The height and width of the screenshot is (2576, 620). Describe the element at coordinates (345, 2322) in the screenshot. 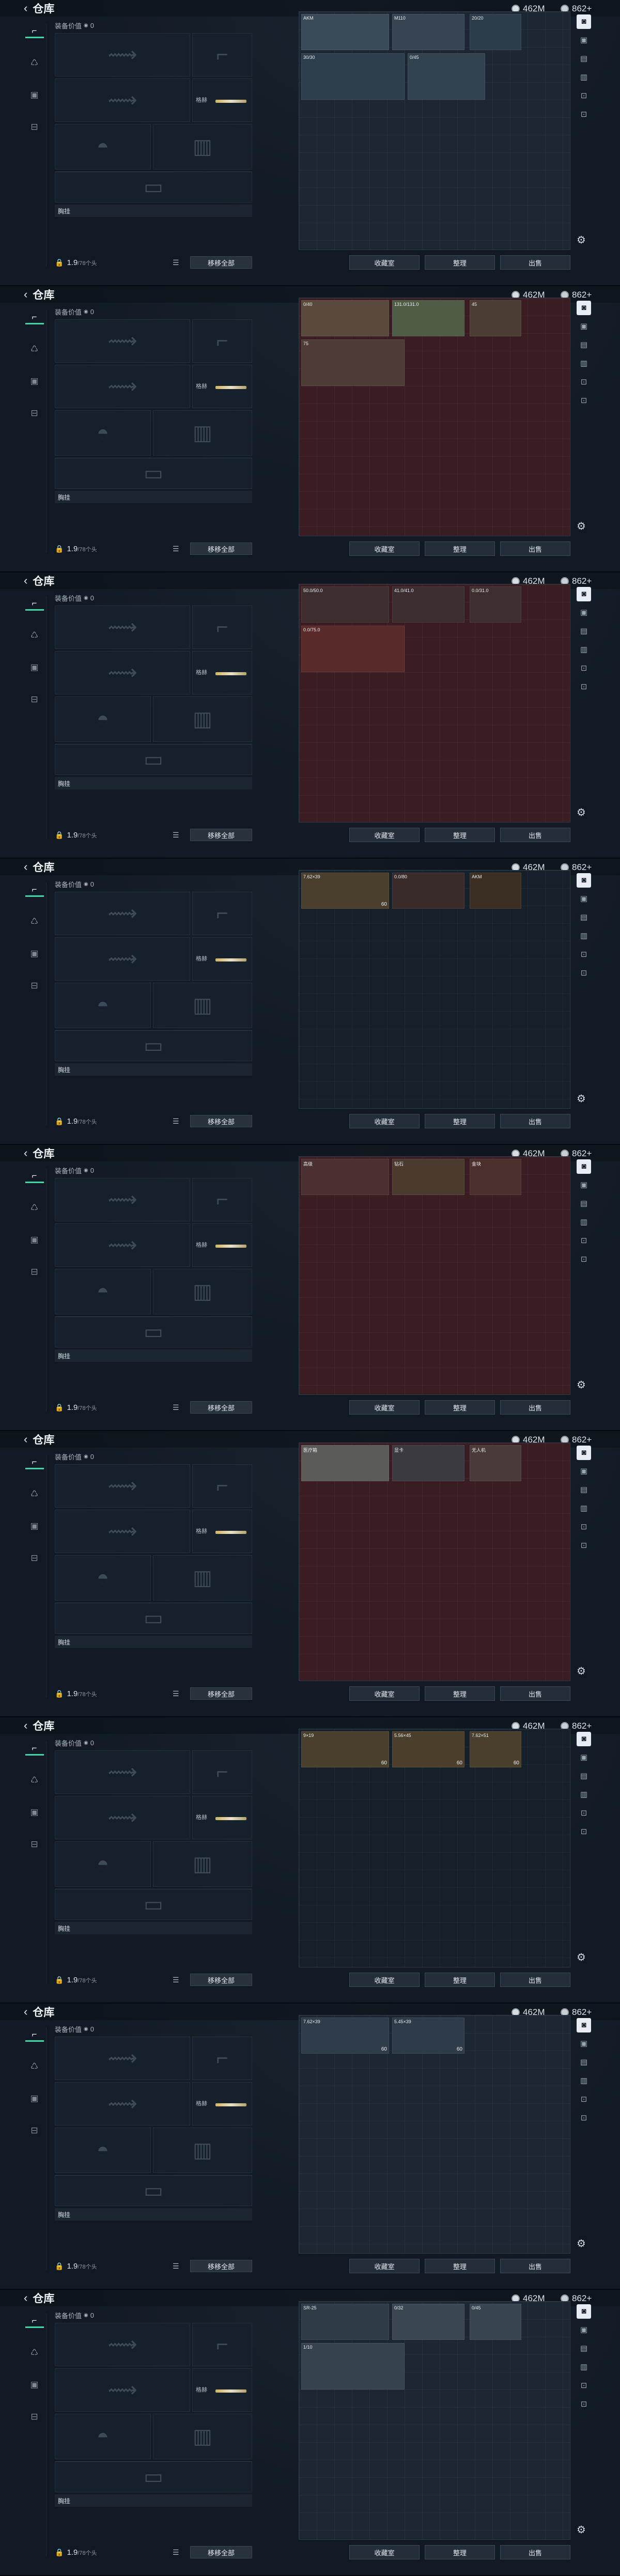

I see `storage-item: SR-25` at that location.